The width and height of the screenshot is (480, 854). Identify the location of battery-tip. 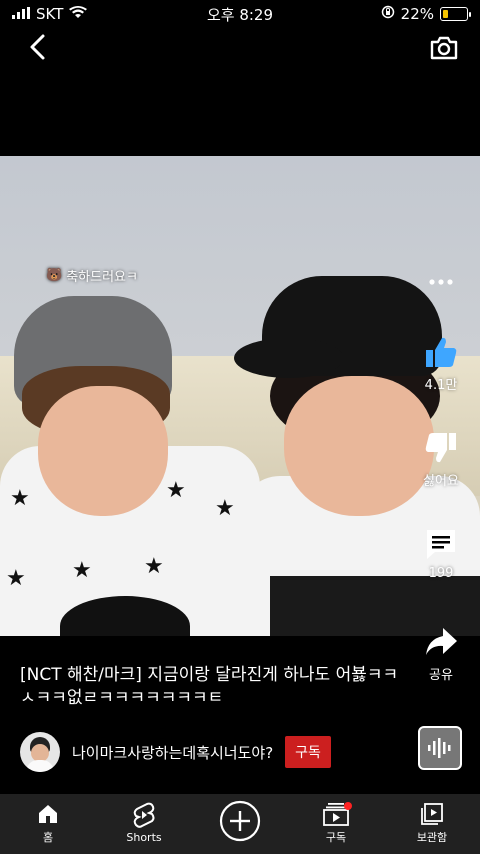
(470, 14).